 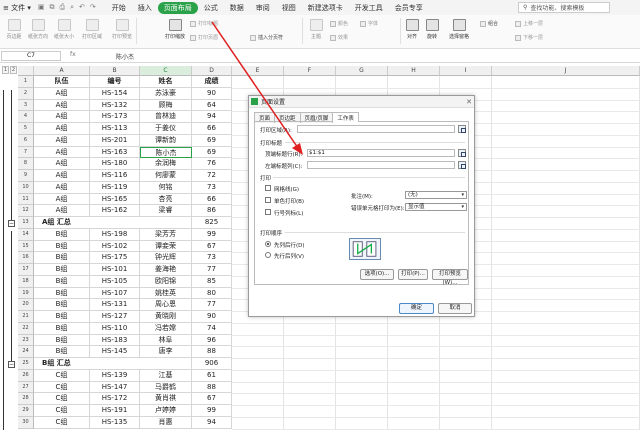 I want to click on column-header-c: C, so click(x=166, y=71).